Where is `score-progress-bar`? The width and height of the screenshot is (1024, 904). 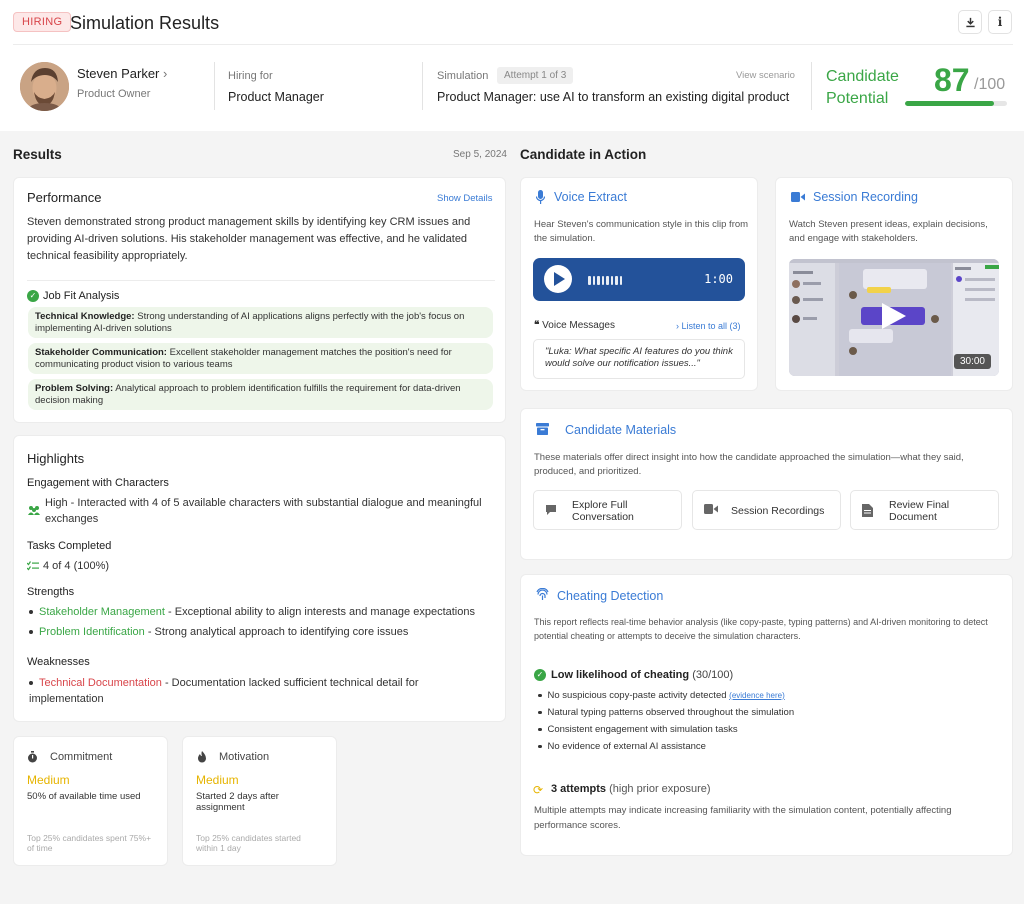 score-progress-bar is located at coordinates (956, 103).